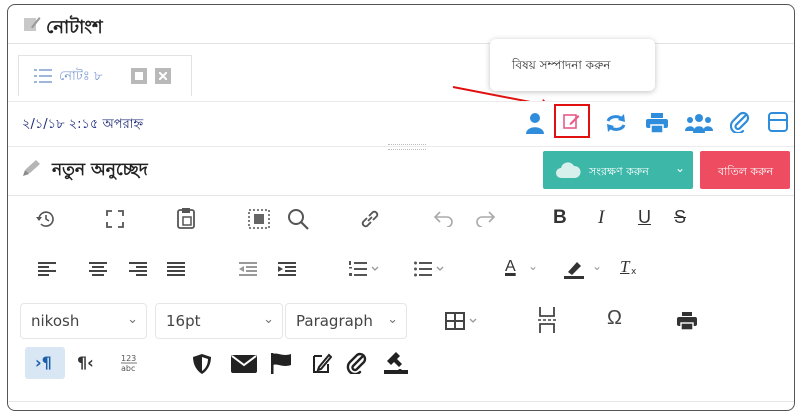 The width and height of the screenshot is (802, 417). I want to click on ltr-button: ›¶, so click(45, 363).